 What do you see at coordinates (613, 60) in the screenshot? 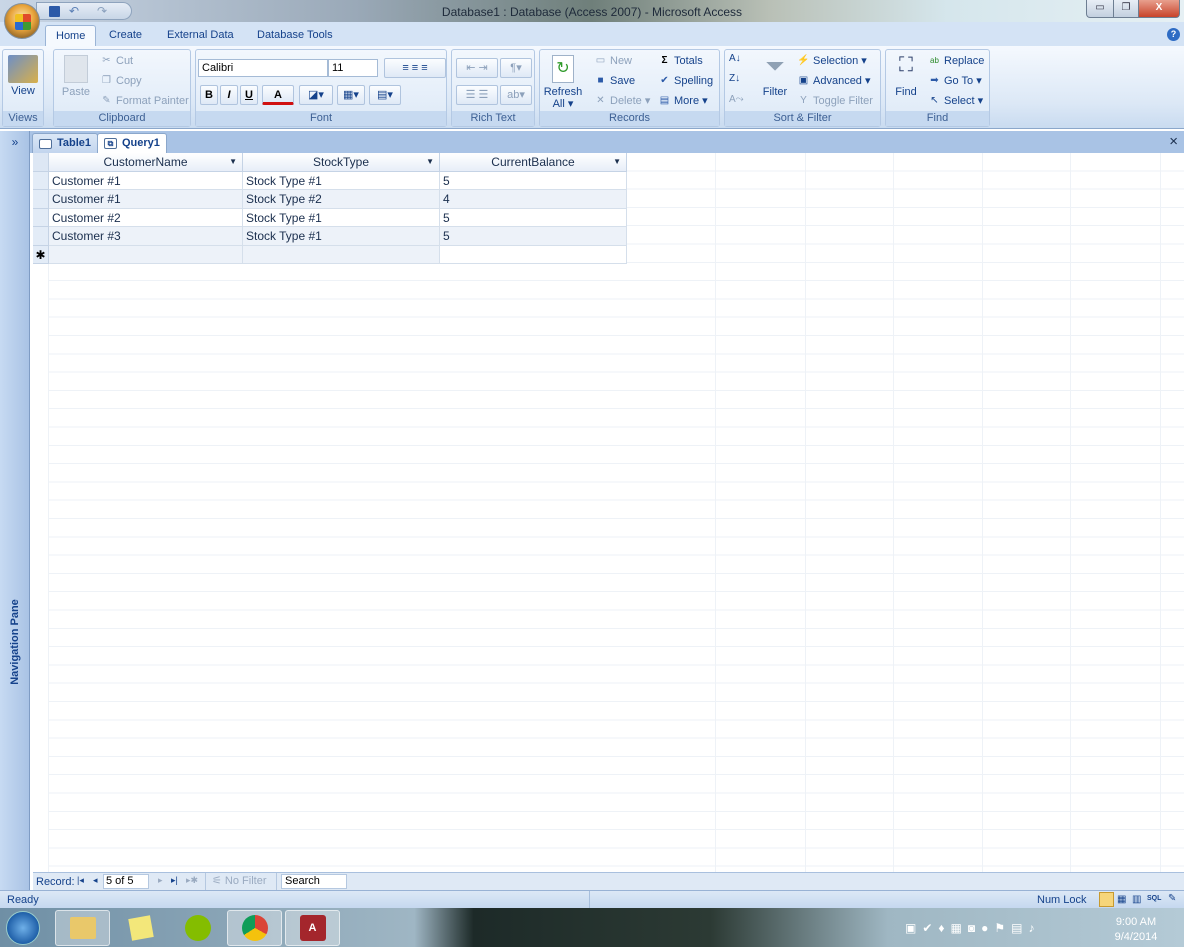
I see `new-record-button: ▭ New` at bounding box center [613, 60].